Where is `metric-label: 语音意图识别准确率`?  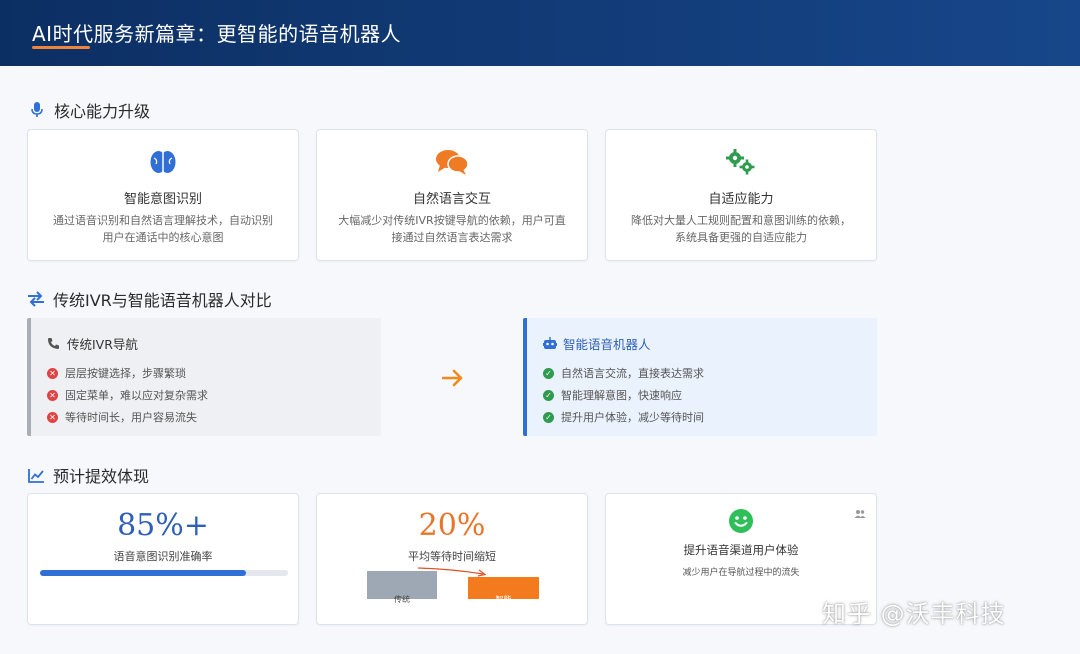 metric-label: 语音意图识别准确率 is located at coordinates (163, 556).